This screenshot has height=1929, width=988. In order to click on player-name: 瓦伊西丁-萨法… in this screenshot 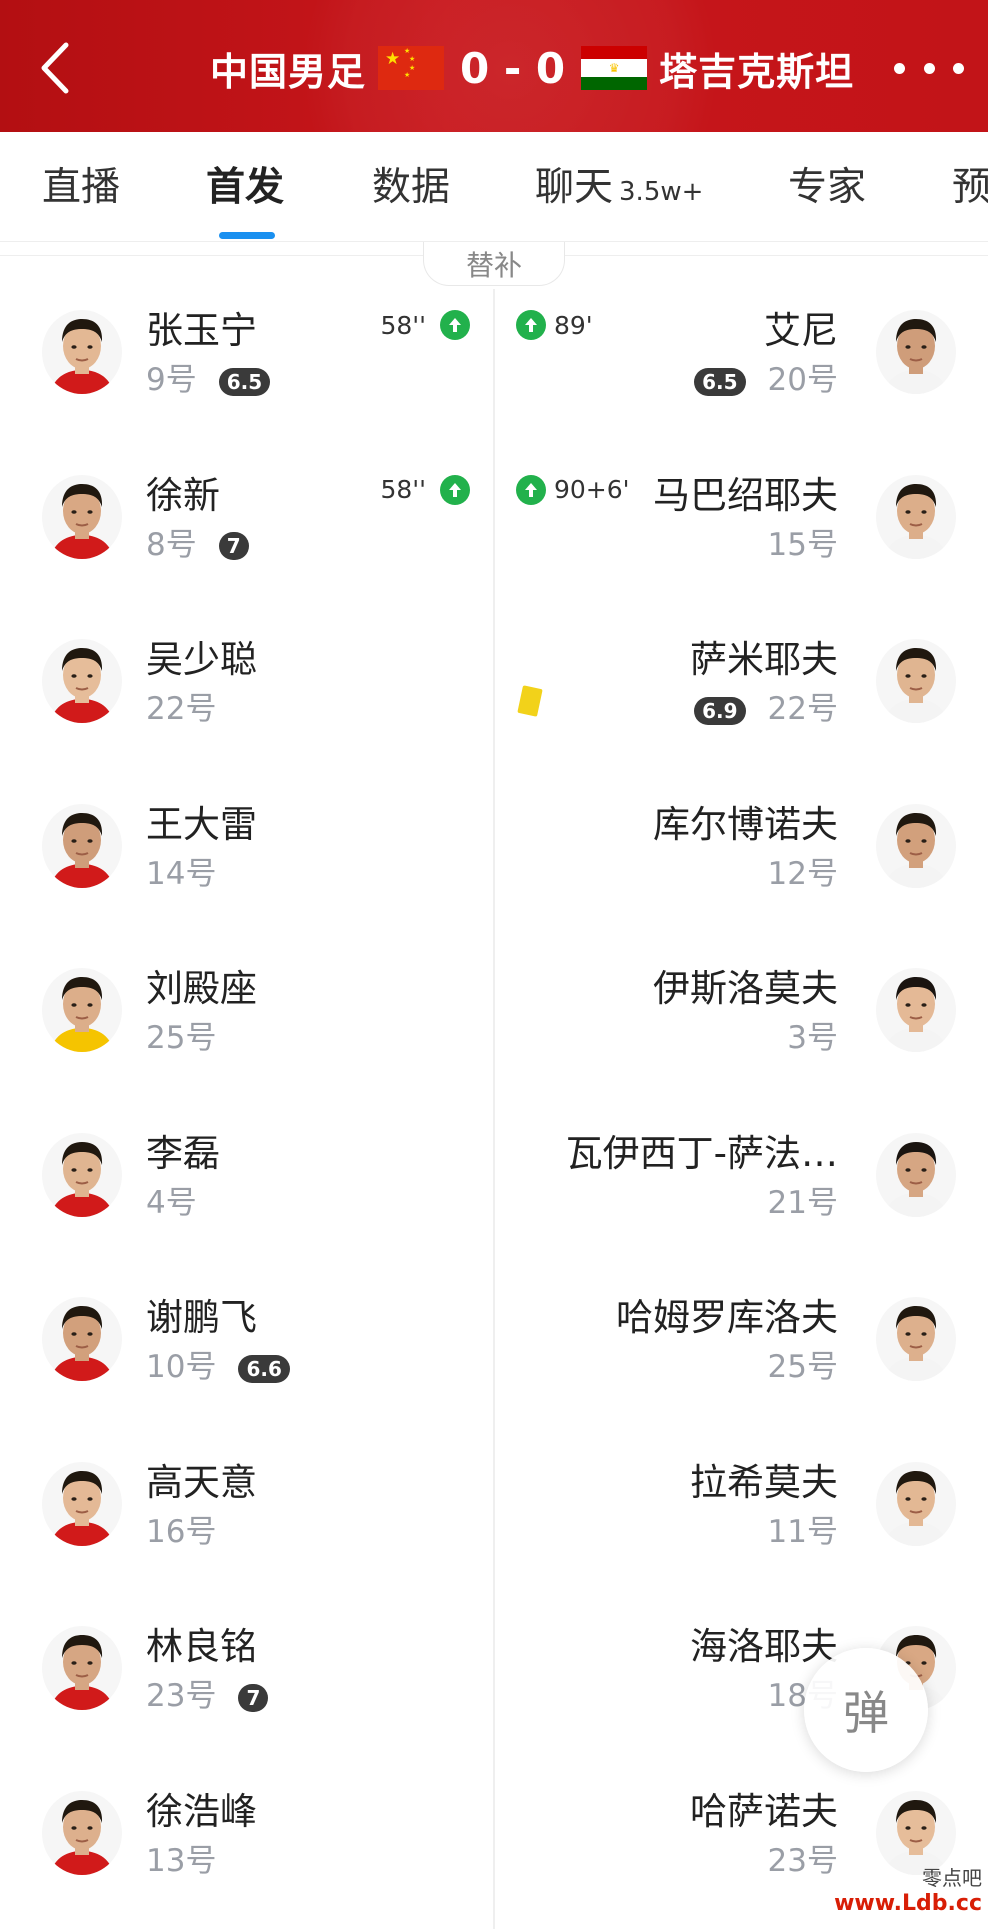, I will do `click(702, 1150)`.